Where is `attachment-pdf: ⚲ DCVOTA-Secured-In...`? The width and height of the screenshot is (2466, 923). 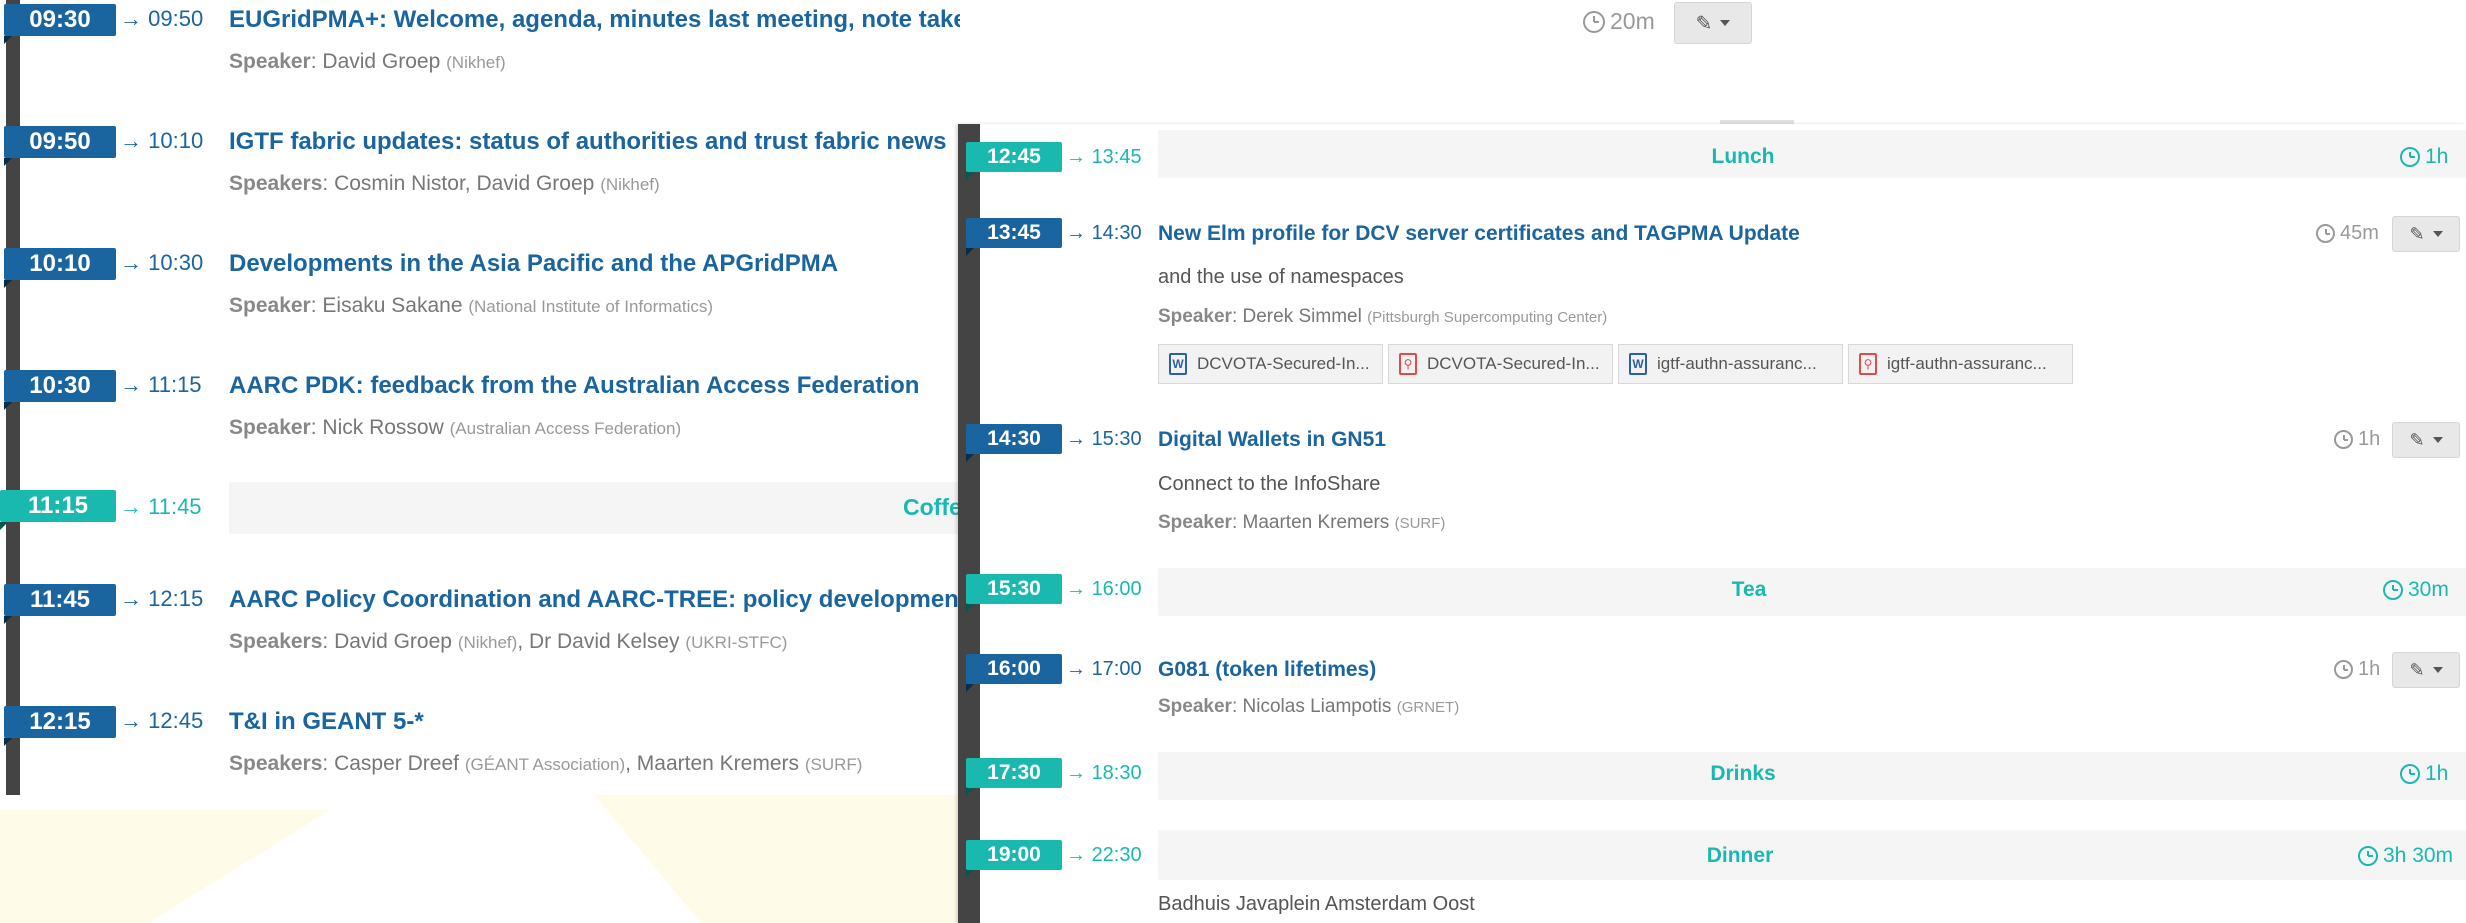 attachment-pdf: ⚲ DCVOTA-Secured-In... is located at coordinates (1500, 364).